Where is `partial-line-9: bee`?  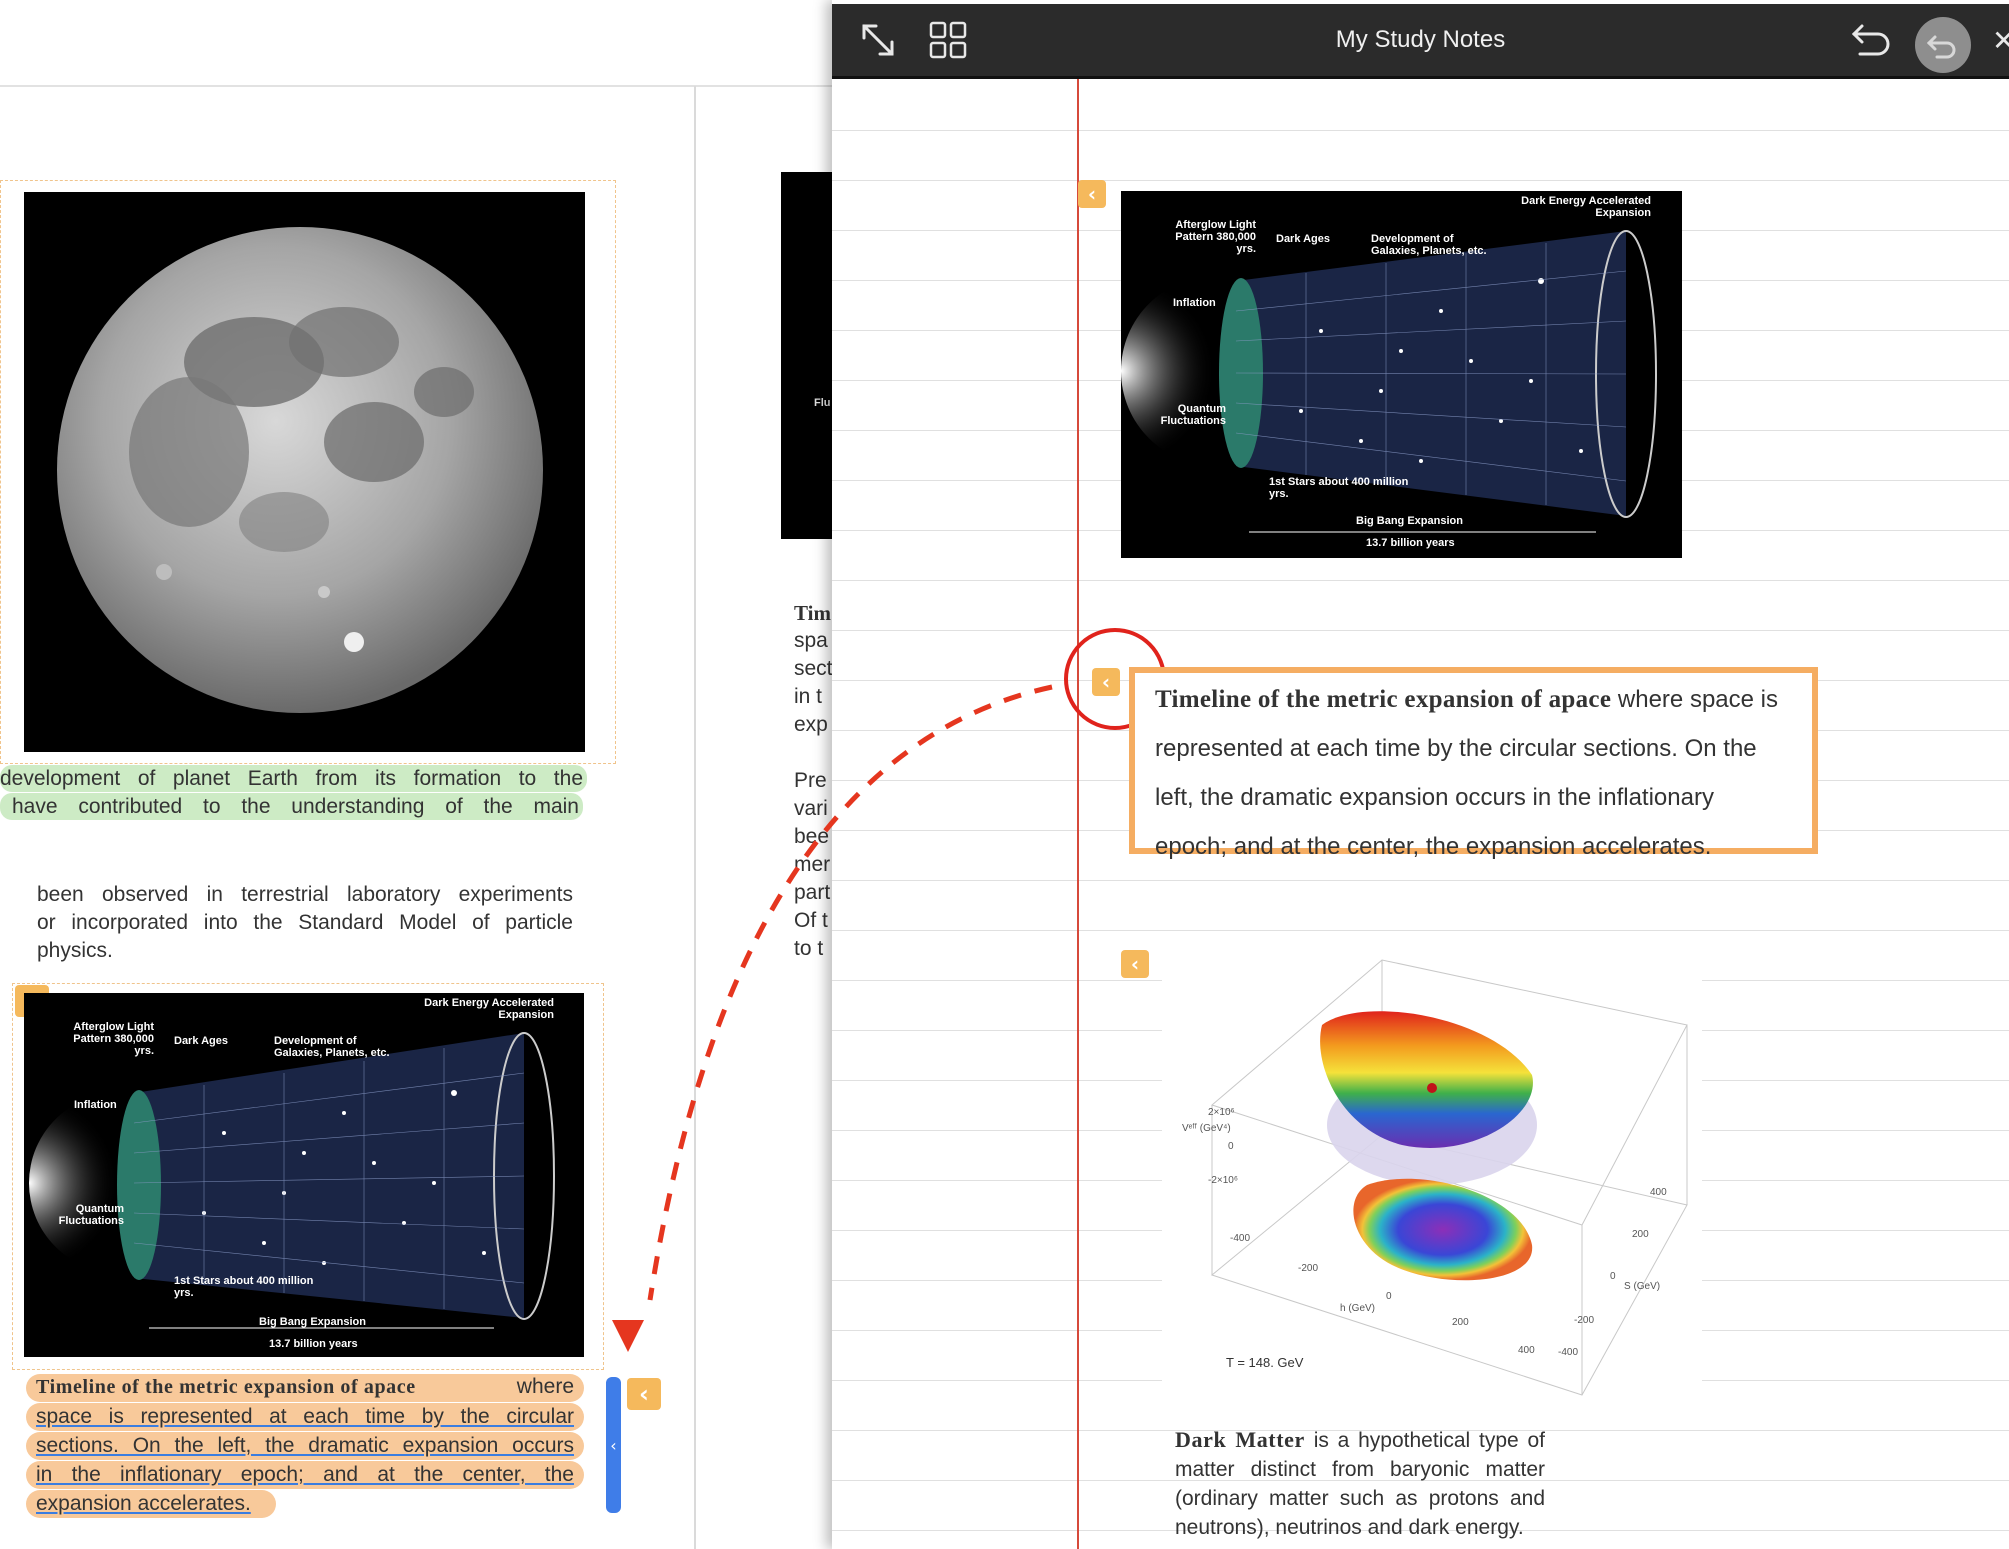
partial-line-9: bee is located at coordinates (812, 836).